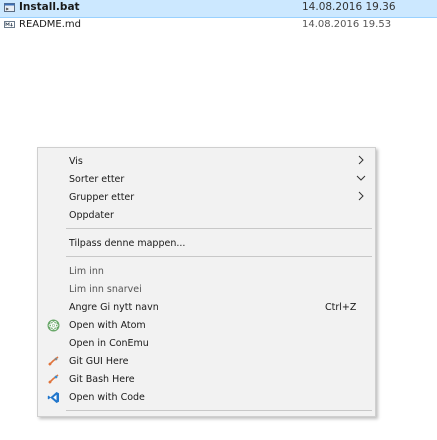  Describe the element at coordinates (53, 325) in the screenshot. I see `atom-icon` at that location.